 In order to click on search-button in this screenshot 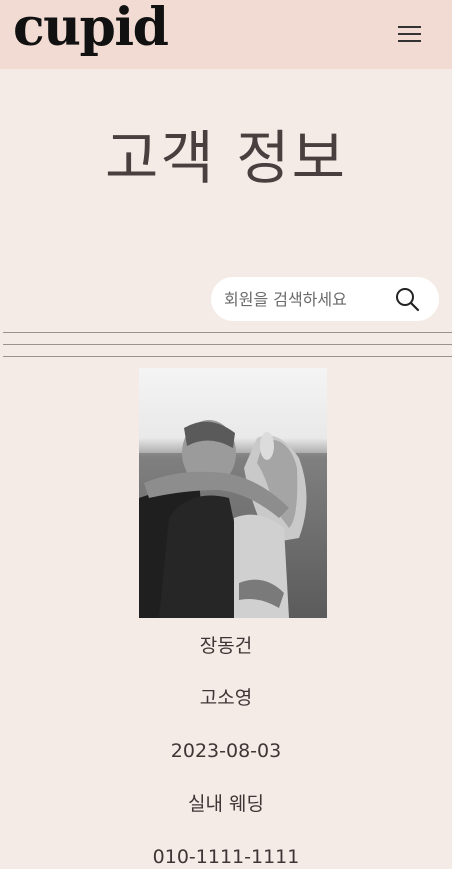, I will do `click(408, 300)`.